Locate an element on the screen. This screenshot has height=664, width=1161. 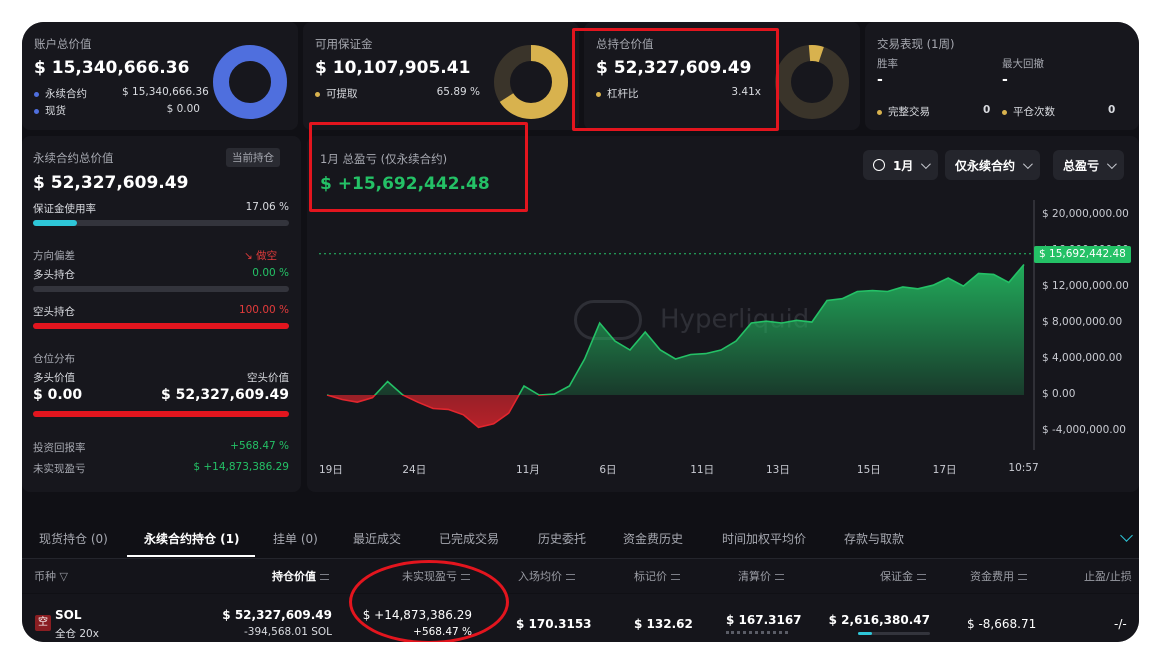
margin-mini-bar is located at coordinates (894, 633).